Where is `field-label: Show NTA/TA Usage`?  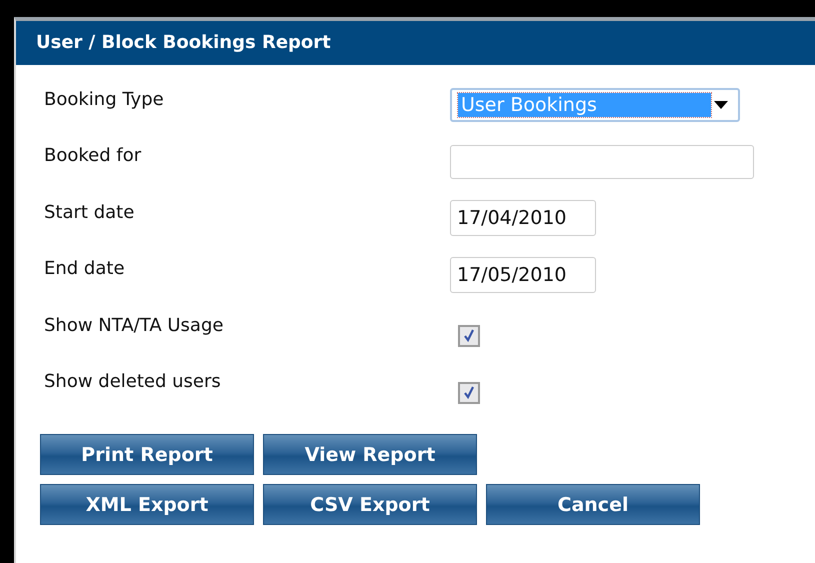
field-label: Show NTA/TA Usage is located at coordinates (134, 325).